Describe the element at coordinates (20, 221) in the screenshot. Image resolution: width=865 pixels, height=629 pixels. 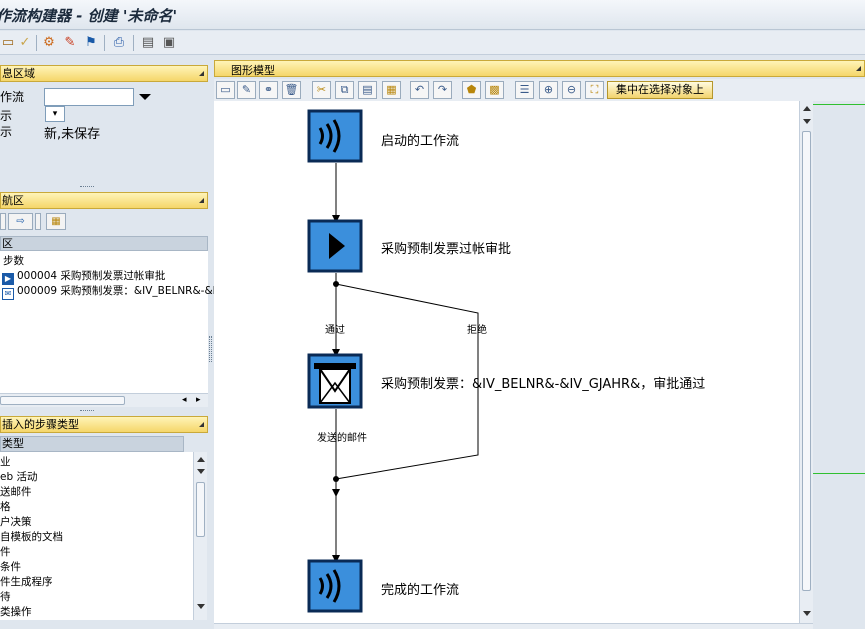
I see `nav-forward-button: ⇨` at that location.